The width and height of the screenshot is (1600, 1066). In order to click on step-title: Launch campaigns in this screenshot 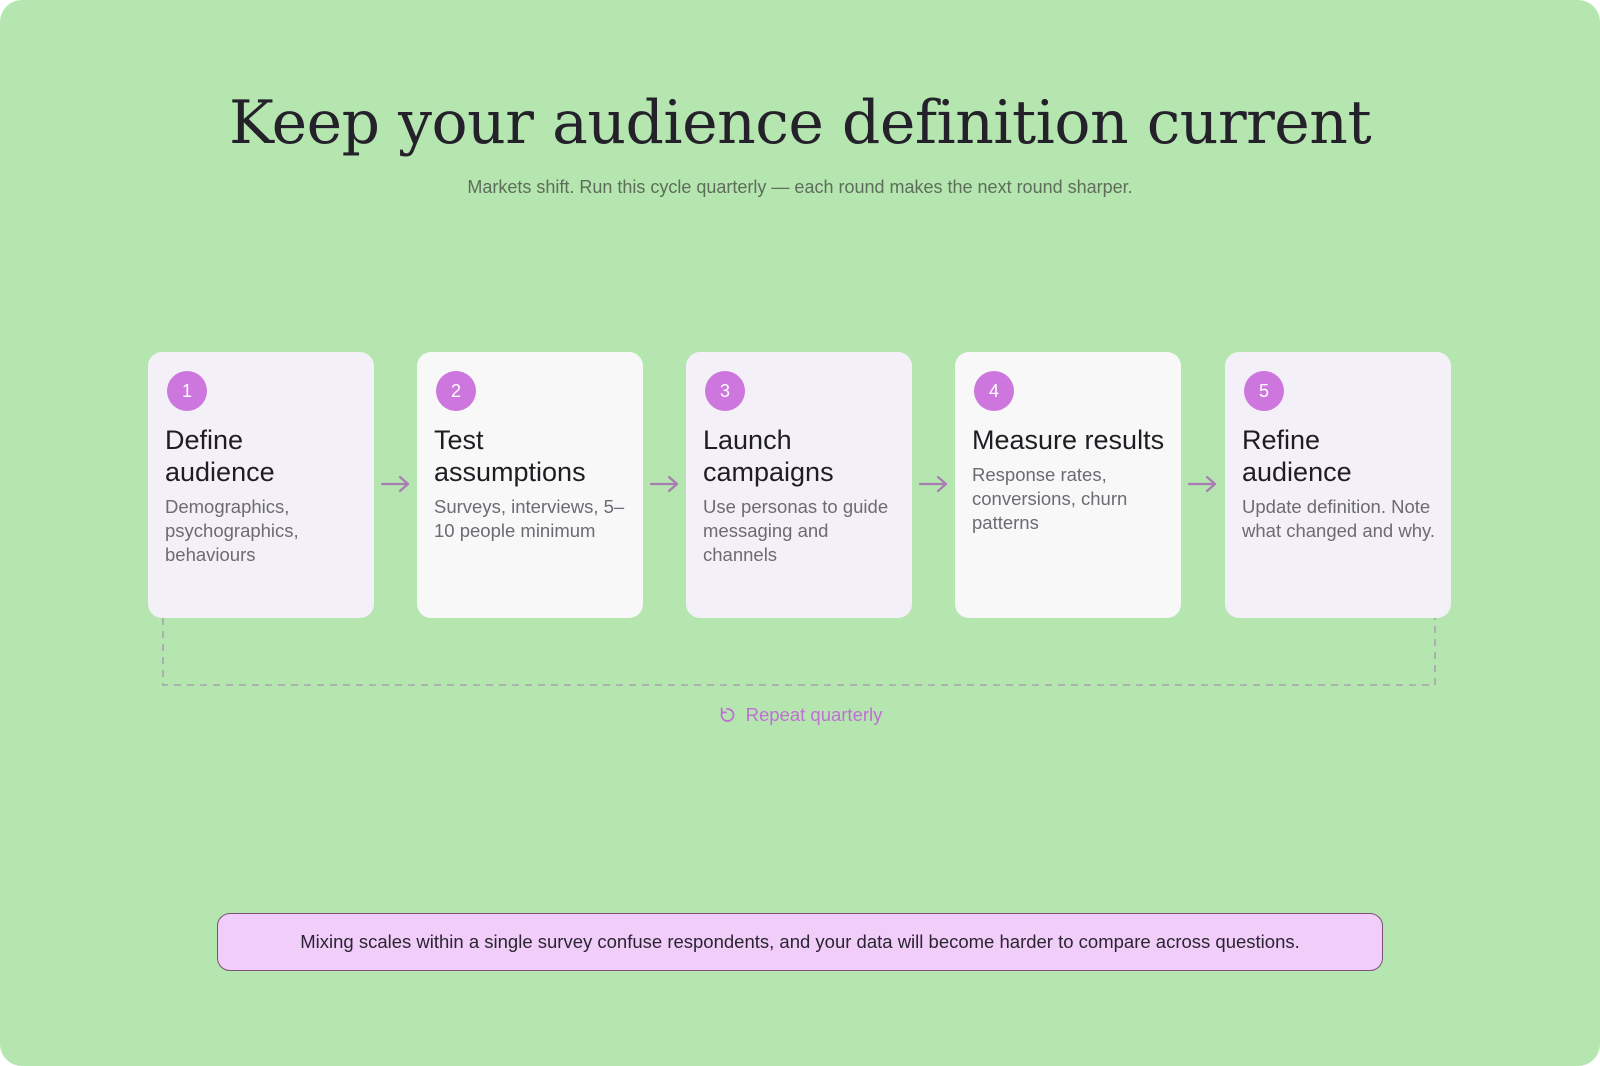, I will do `click(768, 456)`.